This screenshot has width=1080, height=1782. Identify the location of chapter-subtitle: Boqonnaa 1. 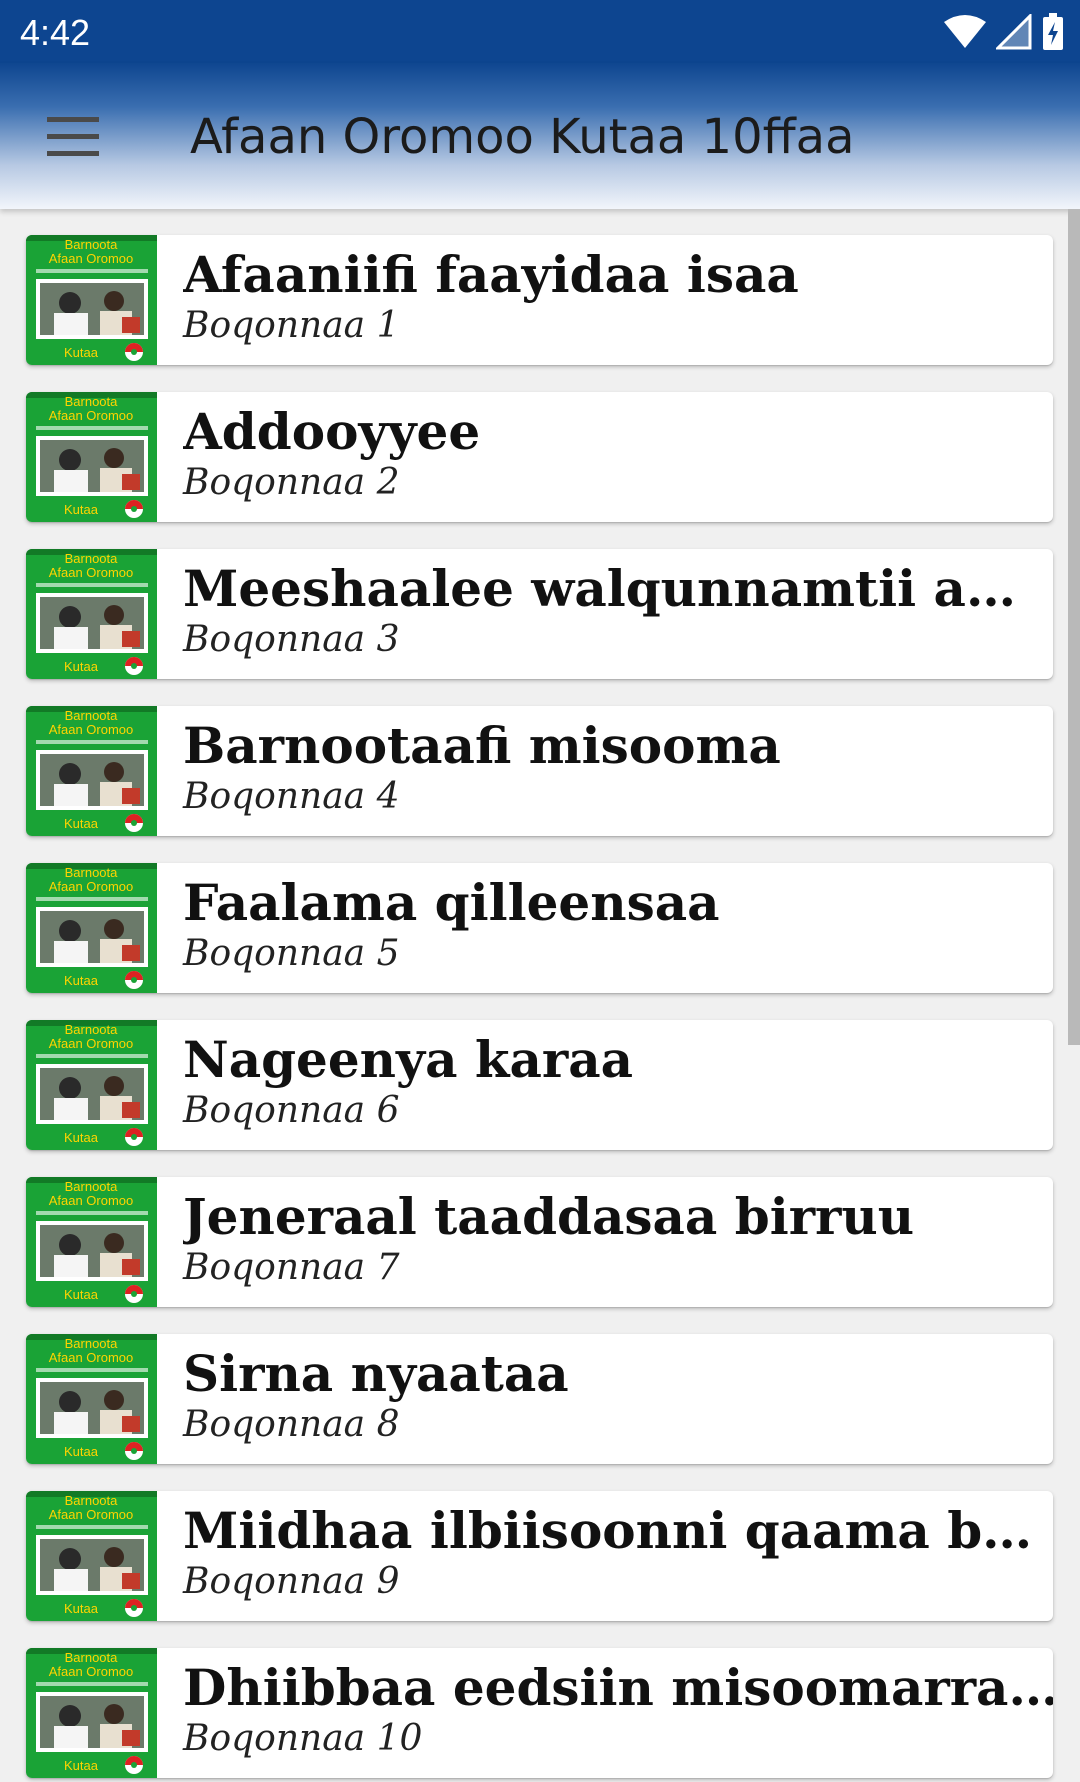
(291, 325).